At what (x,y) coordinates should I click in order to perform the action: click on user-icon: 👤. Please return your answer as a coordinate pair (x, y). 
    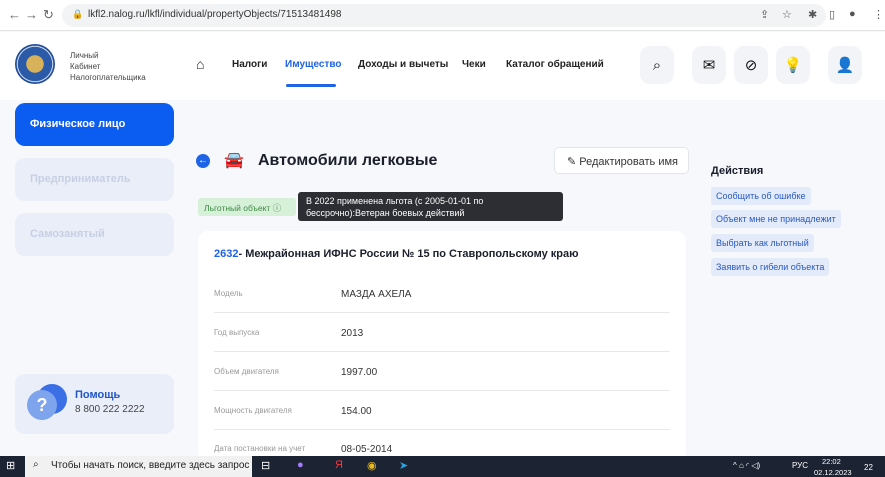
    Looking at the image, I should click on (845, 65).